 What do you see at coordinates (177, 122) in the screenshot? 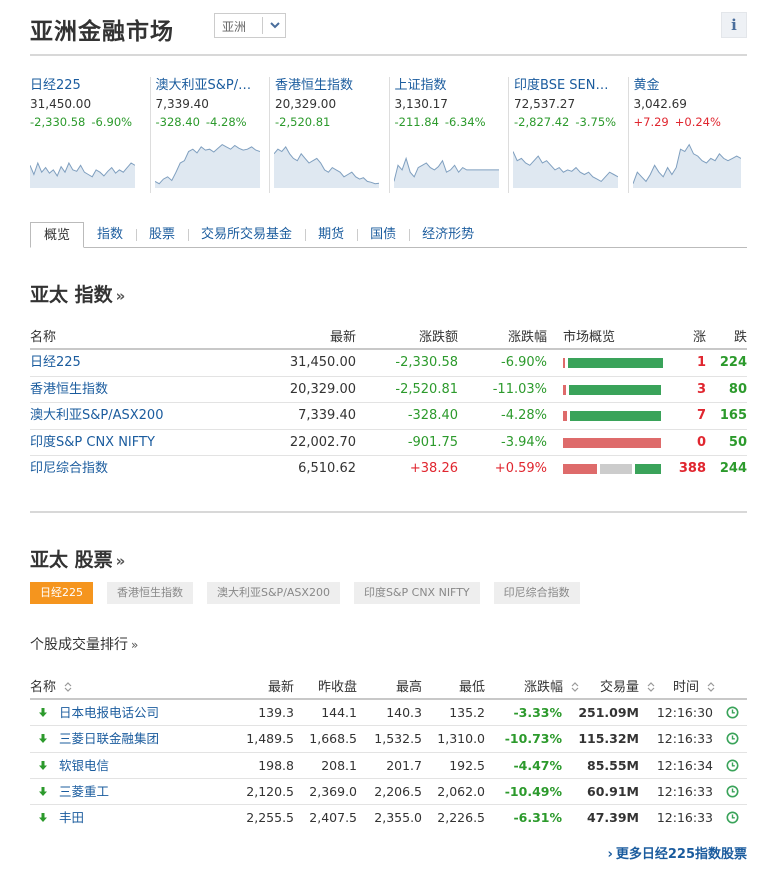
I see `index-card-change: -328.40` at bounding box center [177, 122].